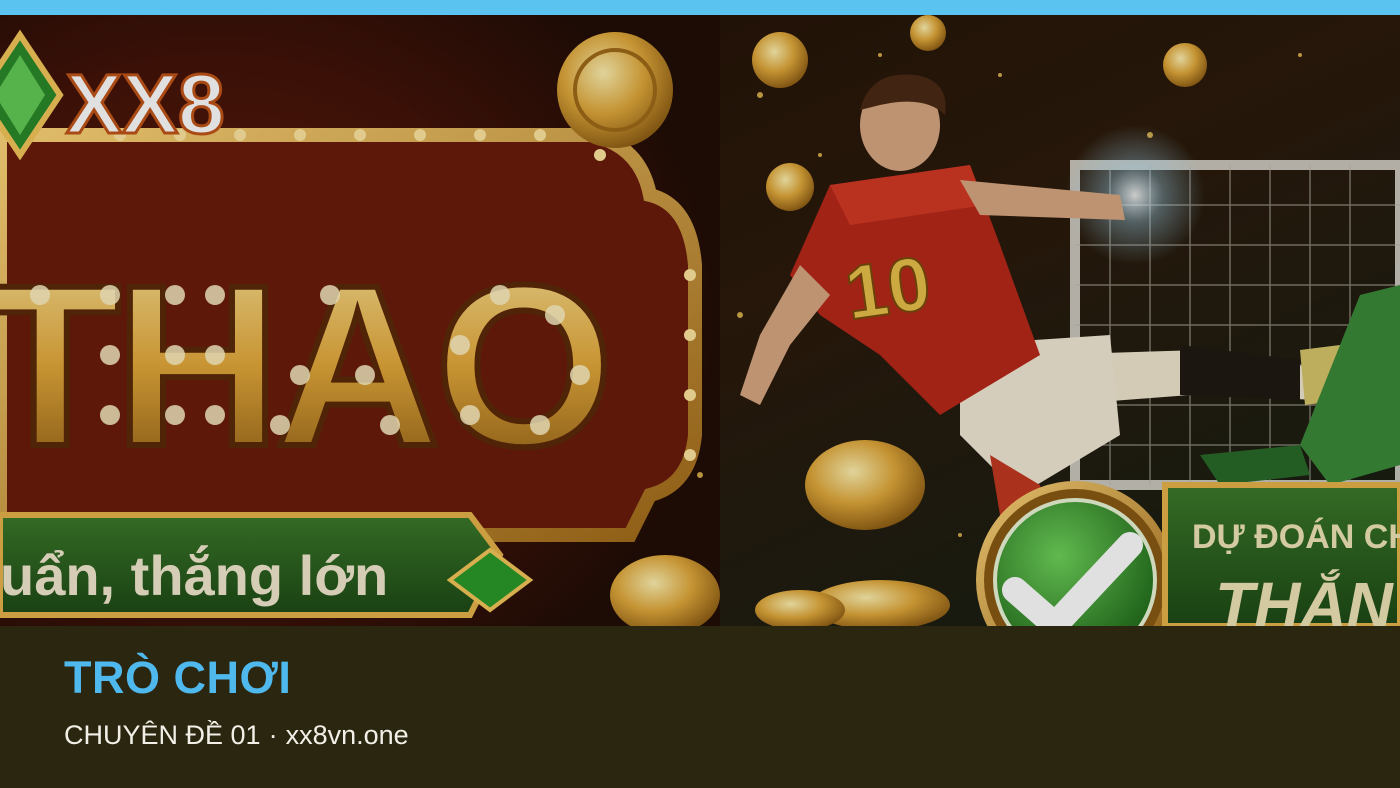 This screenshot has height=788, width=1400. Describe the element at coordinates (700, 7) in the screenshot. I see `top-accent-bar` at that location.